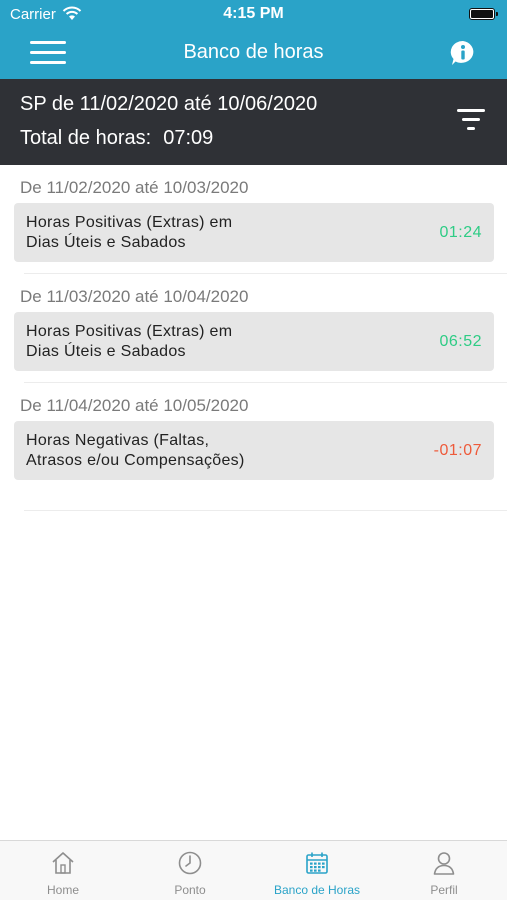  Describe the element at coordinates (460, 341) in the screenshot. I see `hours-value: 06:52` at that location.